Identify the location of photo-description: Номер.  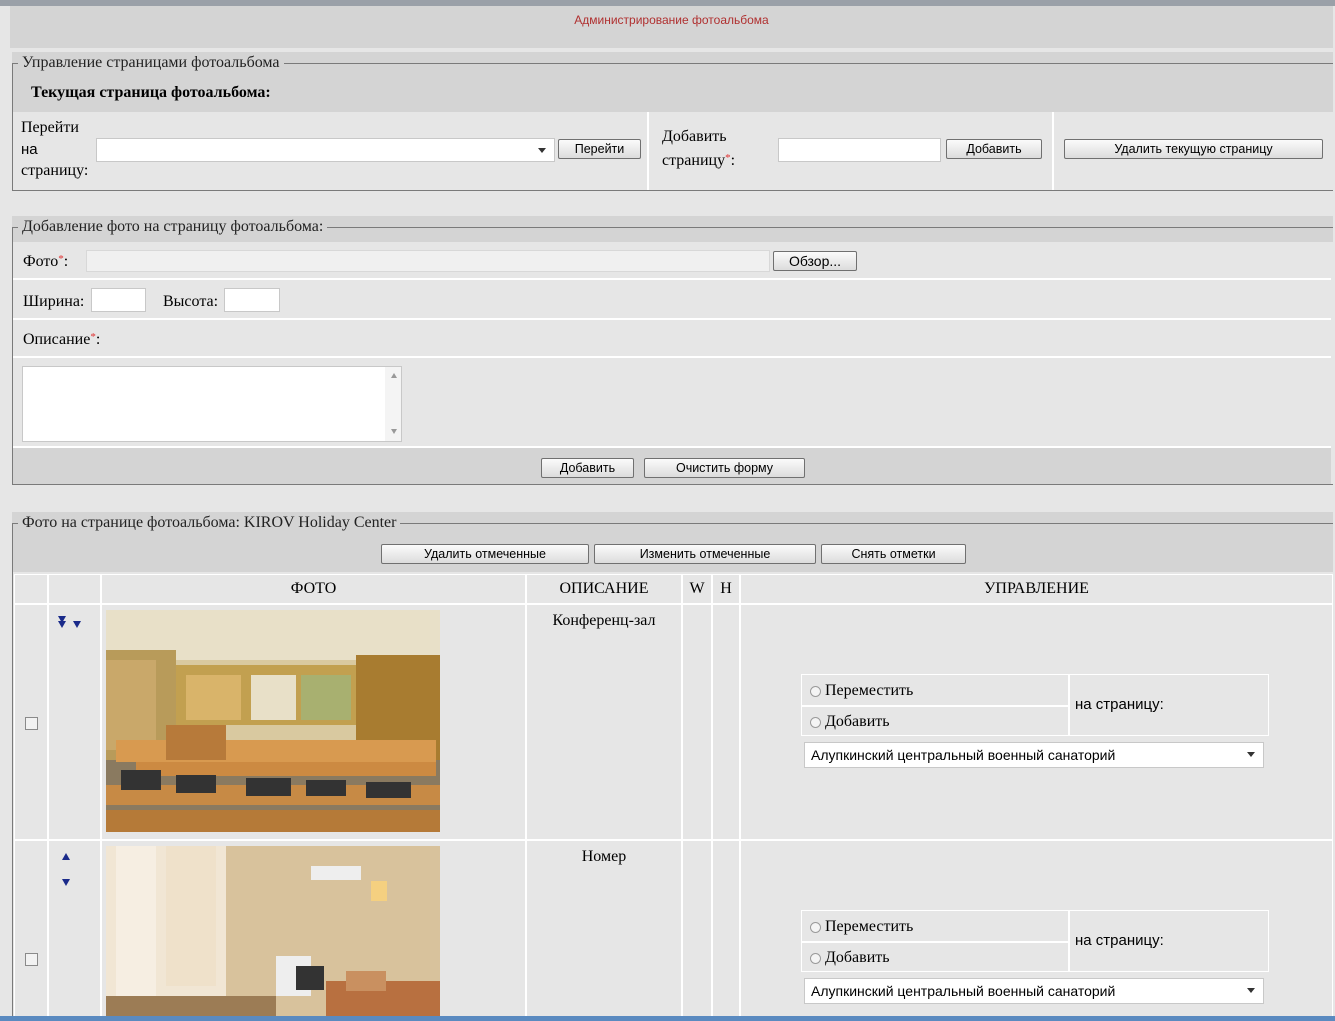
(604, 856).